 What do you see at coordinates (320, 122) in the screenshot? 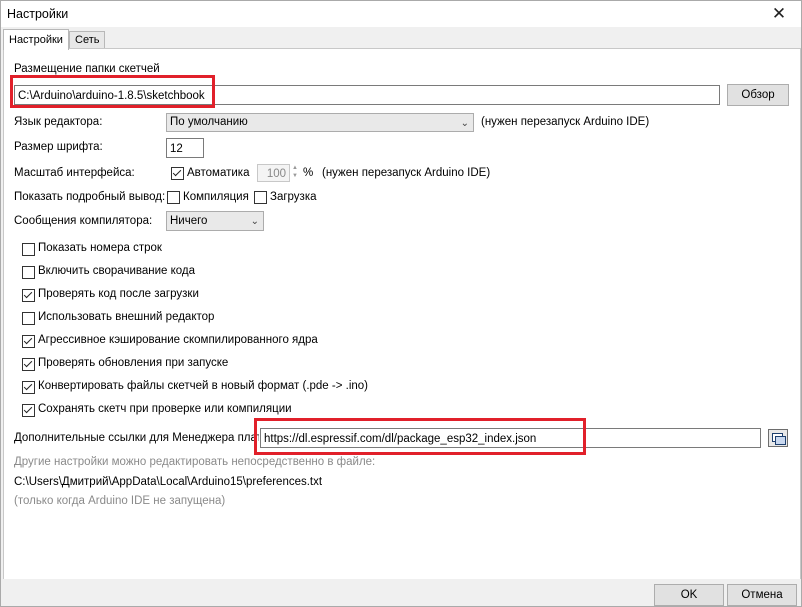
I see `editor-language-select: По умолчанию ⌄` at bounding box center [320, 122].